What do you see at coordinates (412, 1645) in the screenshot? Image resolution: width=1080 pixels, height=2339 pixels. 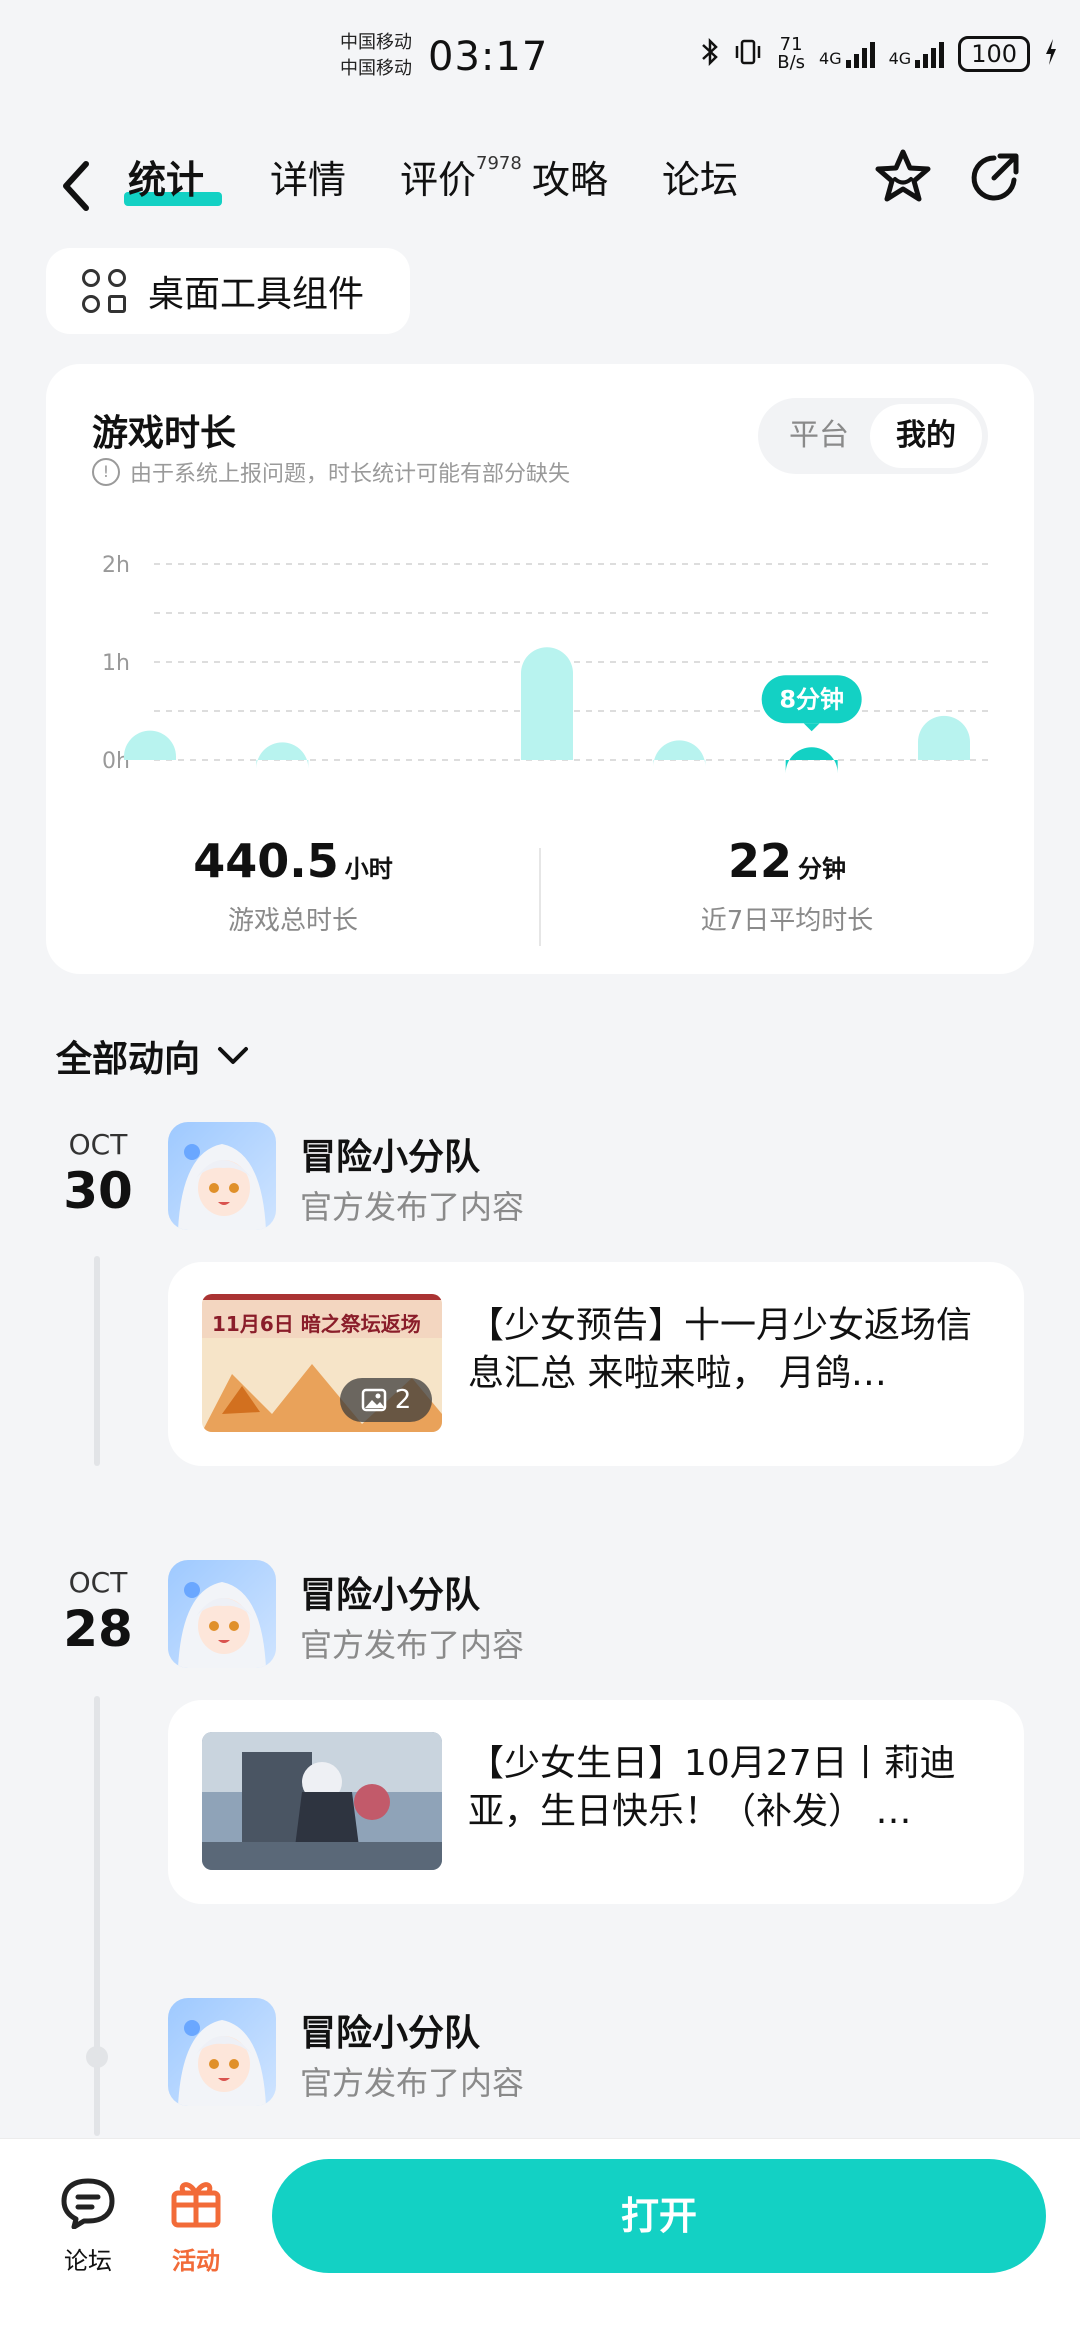 I see `post-2-action: 官方发布了内容` at bounding box center [412, 1645].